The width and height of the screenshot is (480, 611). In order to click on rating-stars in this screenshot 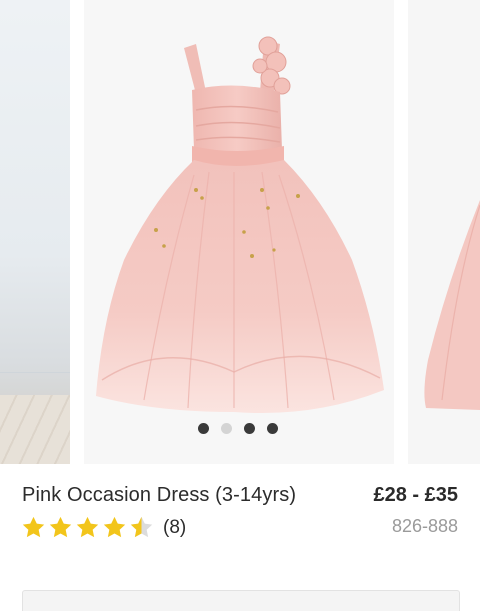, I will do `click(87, 527)`.